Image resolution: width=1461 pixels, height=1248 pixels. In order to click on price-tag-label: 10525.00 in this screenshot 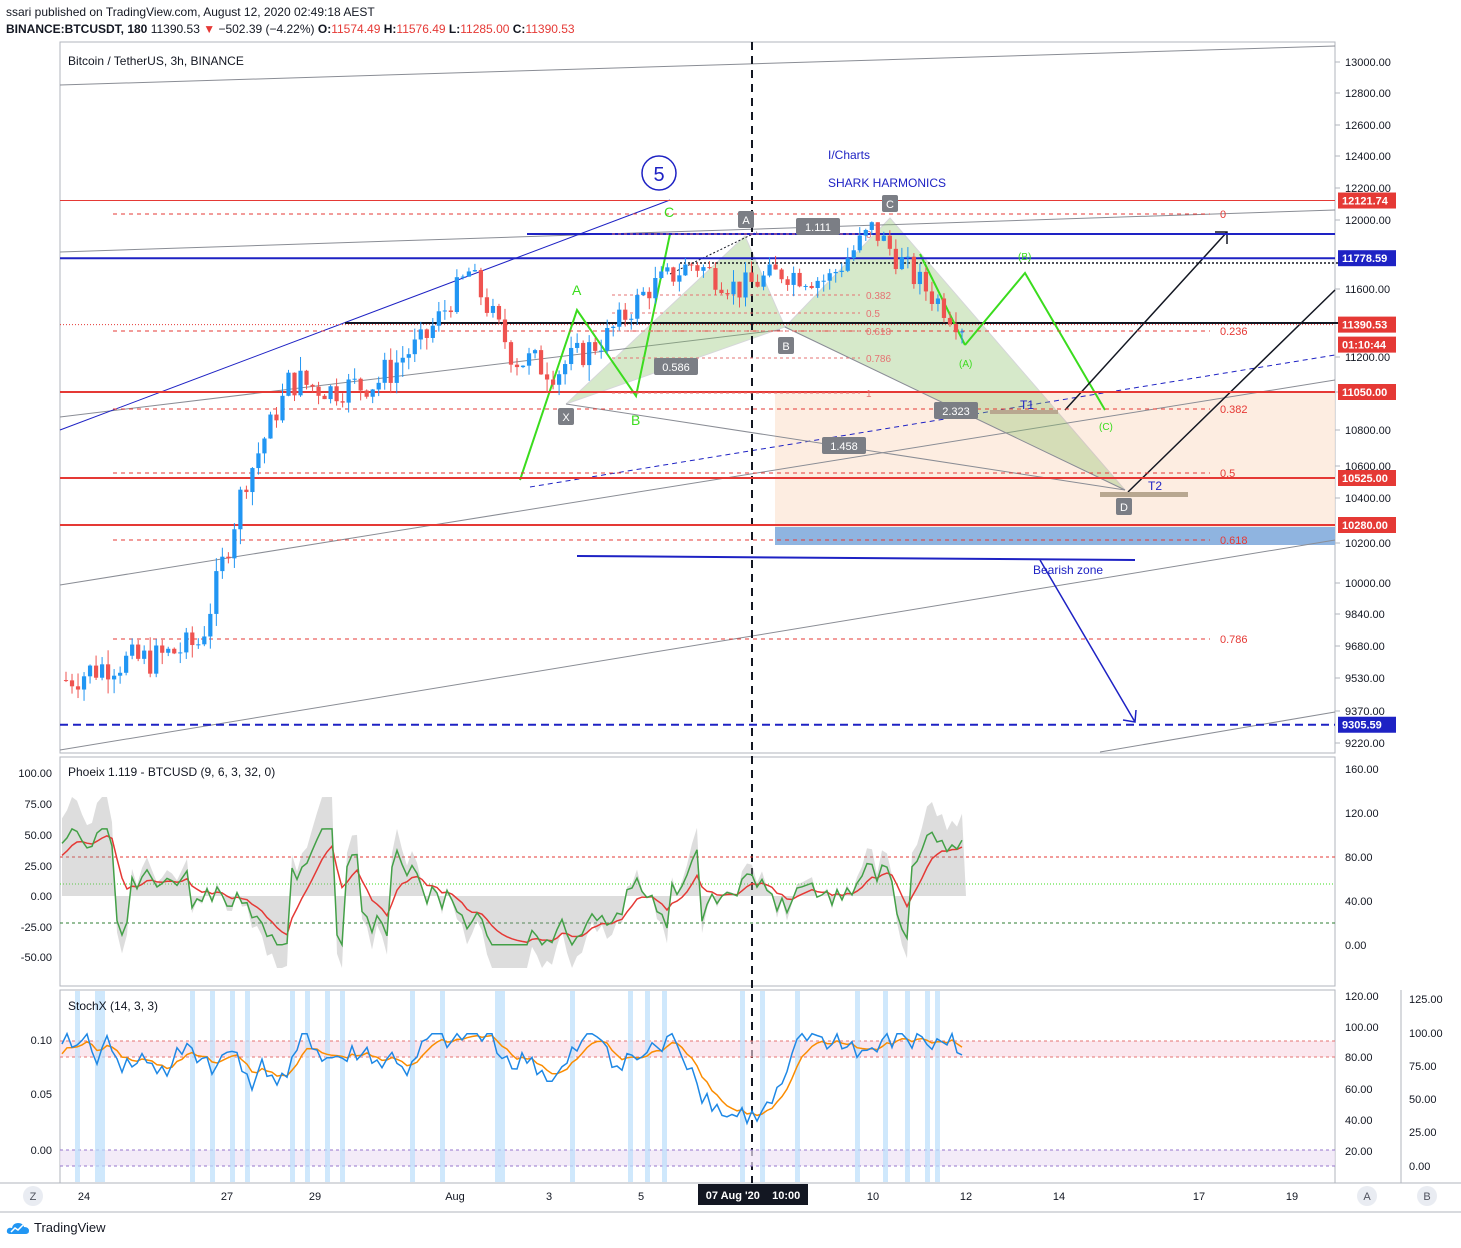, I will do `click(1365, 479)`.